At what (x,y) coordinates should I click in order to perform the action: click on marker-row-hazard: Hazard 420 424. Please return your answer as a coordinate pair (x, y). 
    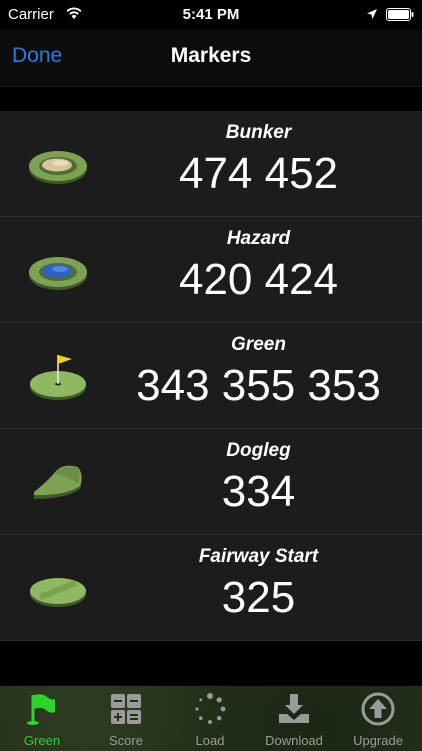
    Looking at the image, I should click on (211, 270).